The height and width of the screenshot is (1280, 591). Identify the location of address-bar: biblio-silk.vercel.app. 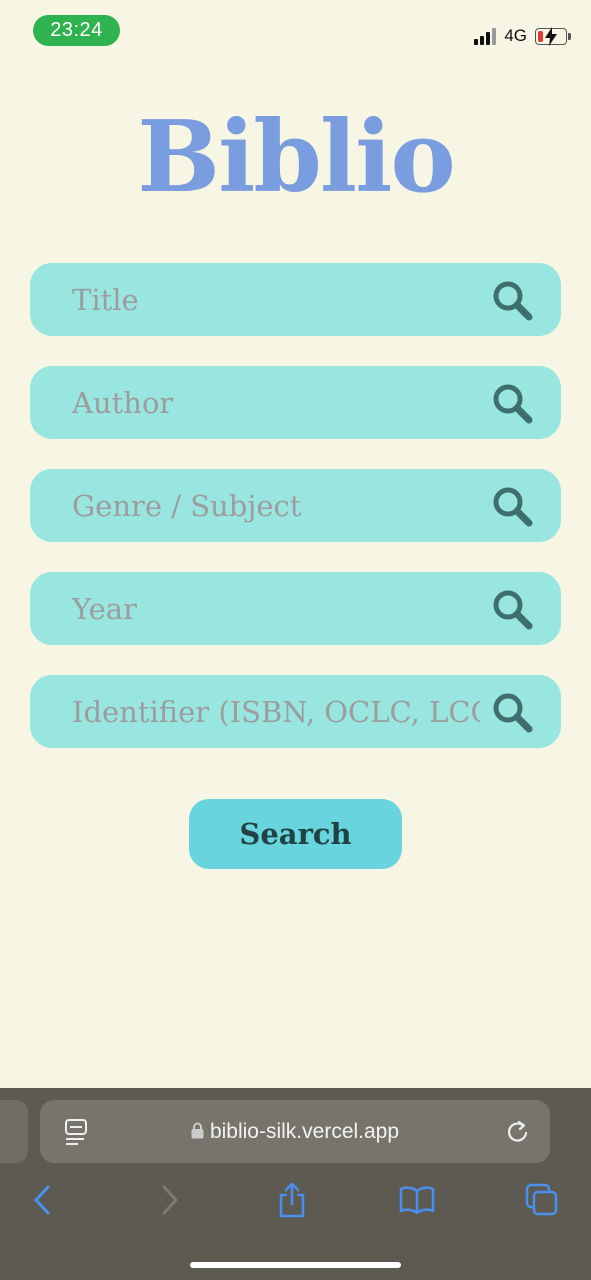
(295, 1131).